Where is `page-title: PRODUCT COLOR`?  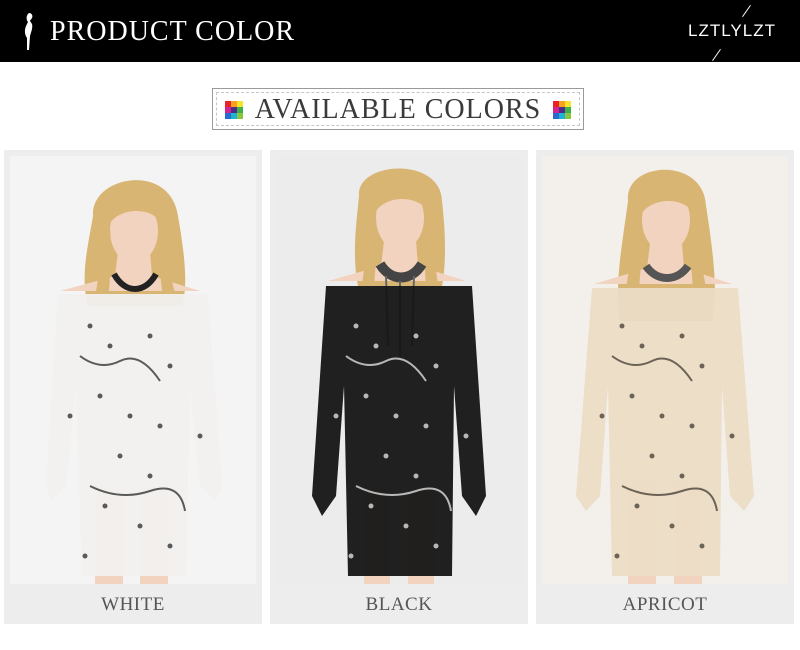
page-title: PRODUCT COLOR is located at coordinates (173, 31).